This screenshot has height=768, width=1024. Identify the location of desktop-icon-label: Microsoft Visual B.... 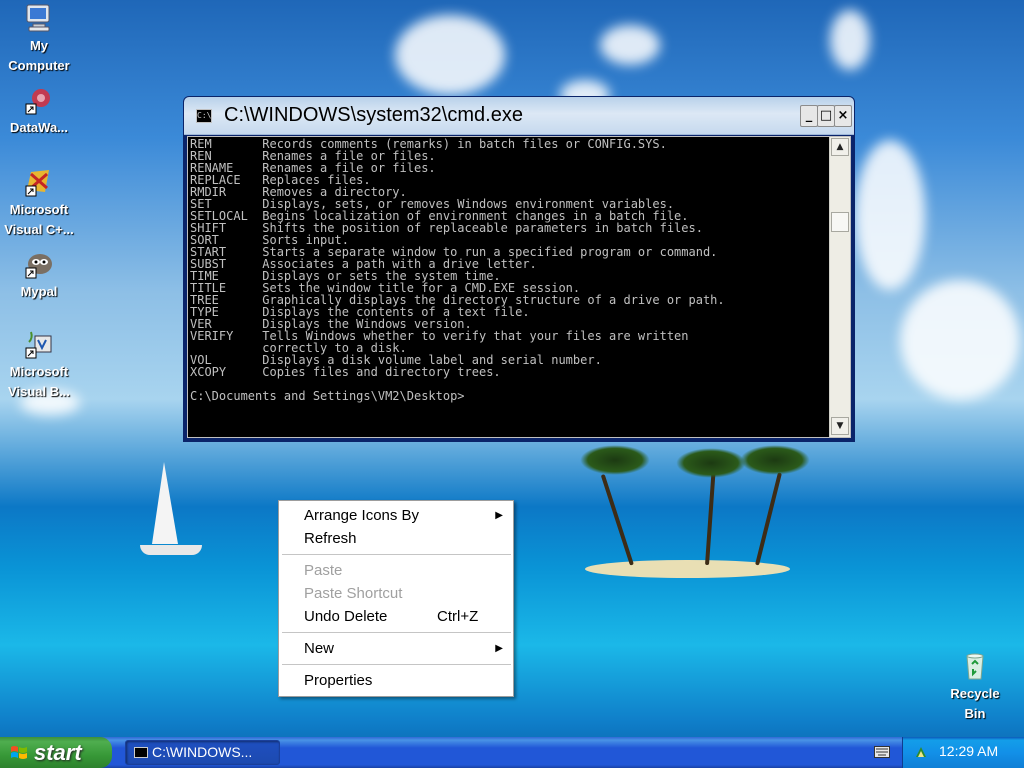
(39, 381).